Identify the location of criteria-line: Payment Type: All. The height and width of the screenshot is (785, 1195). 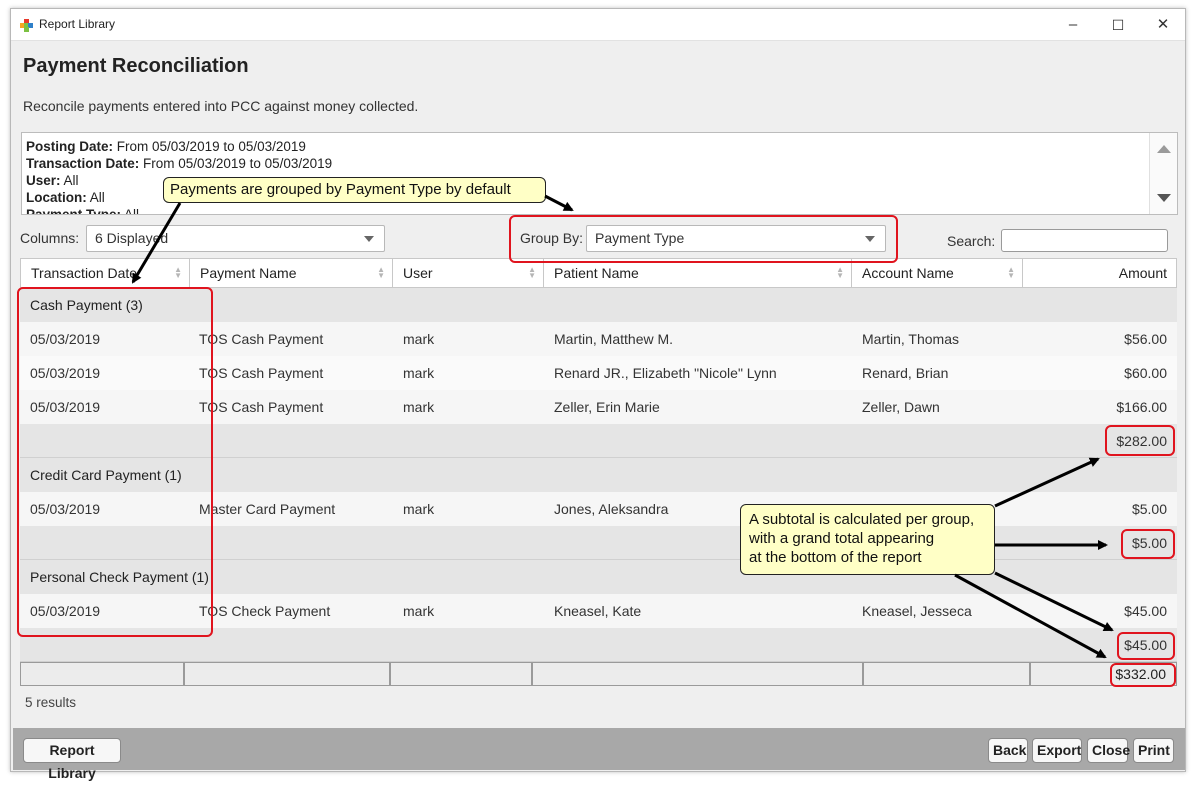
(179, 210).